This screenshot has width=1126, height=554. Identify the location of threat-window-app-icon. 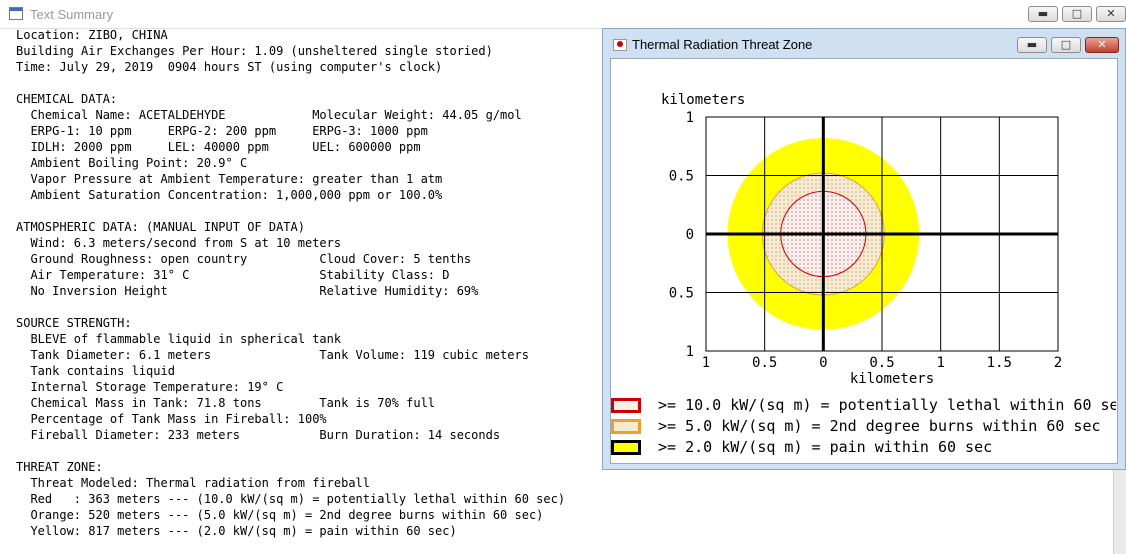
(620, 45).